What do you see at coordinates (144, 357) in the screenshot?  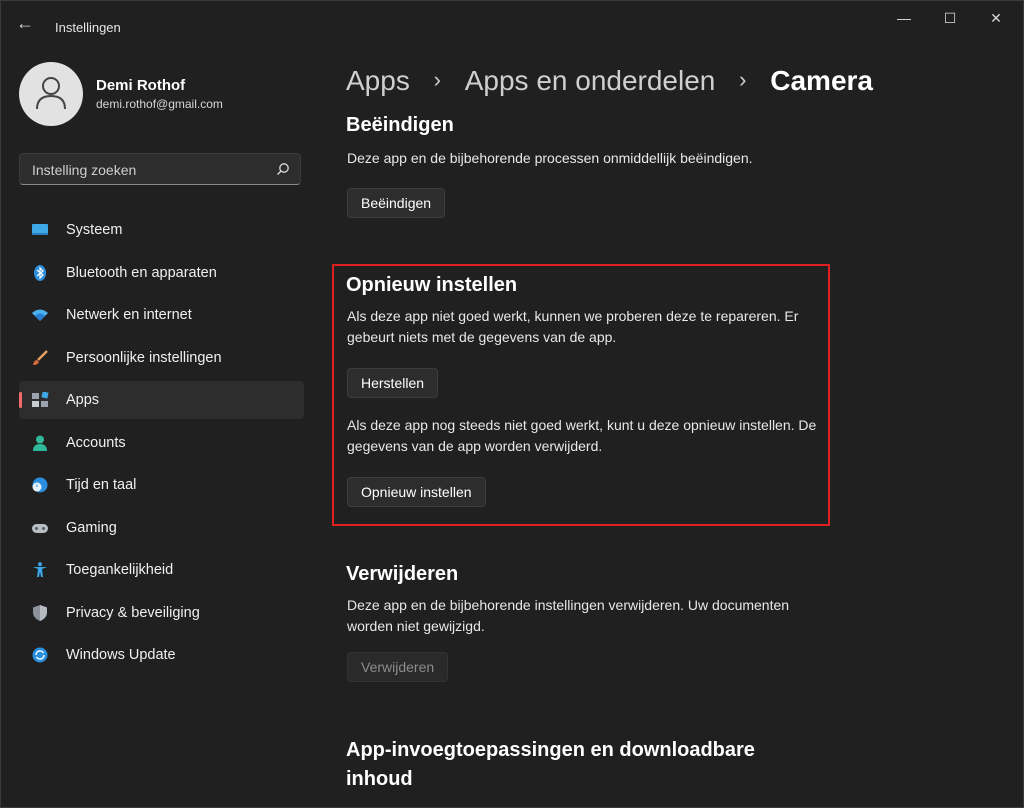 I see `sidebar-item-label: Persoonlijke instellingen` at bounding box center [144, 357].